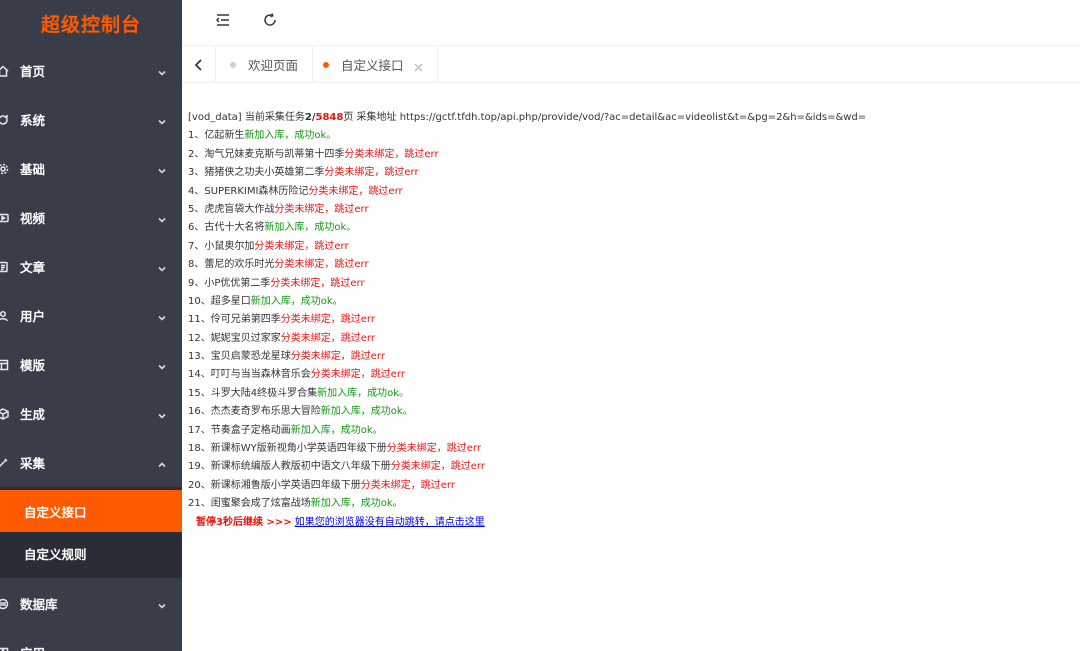 The height and width of the screenshot is (651, 1080). I want to click on log-entry: 6、古代十大名将新加入库，成功ok。, so click(630, 228).